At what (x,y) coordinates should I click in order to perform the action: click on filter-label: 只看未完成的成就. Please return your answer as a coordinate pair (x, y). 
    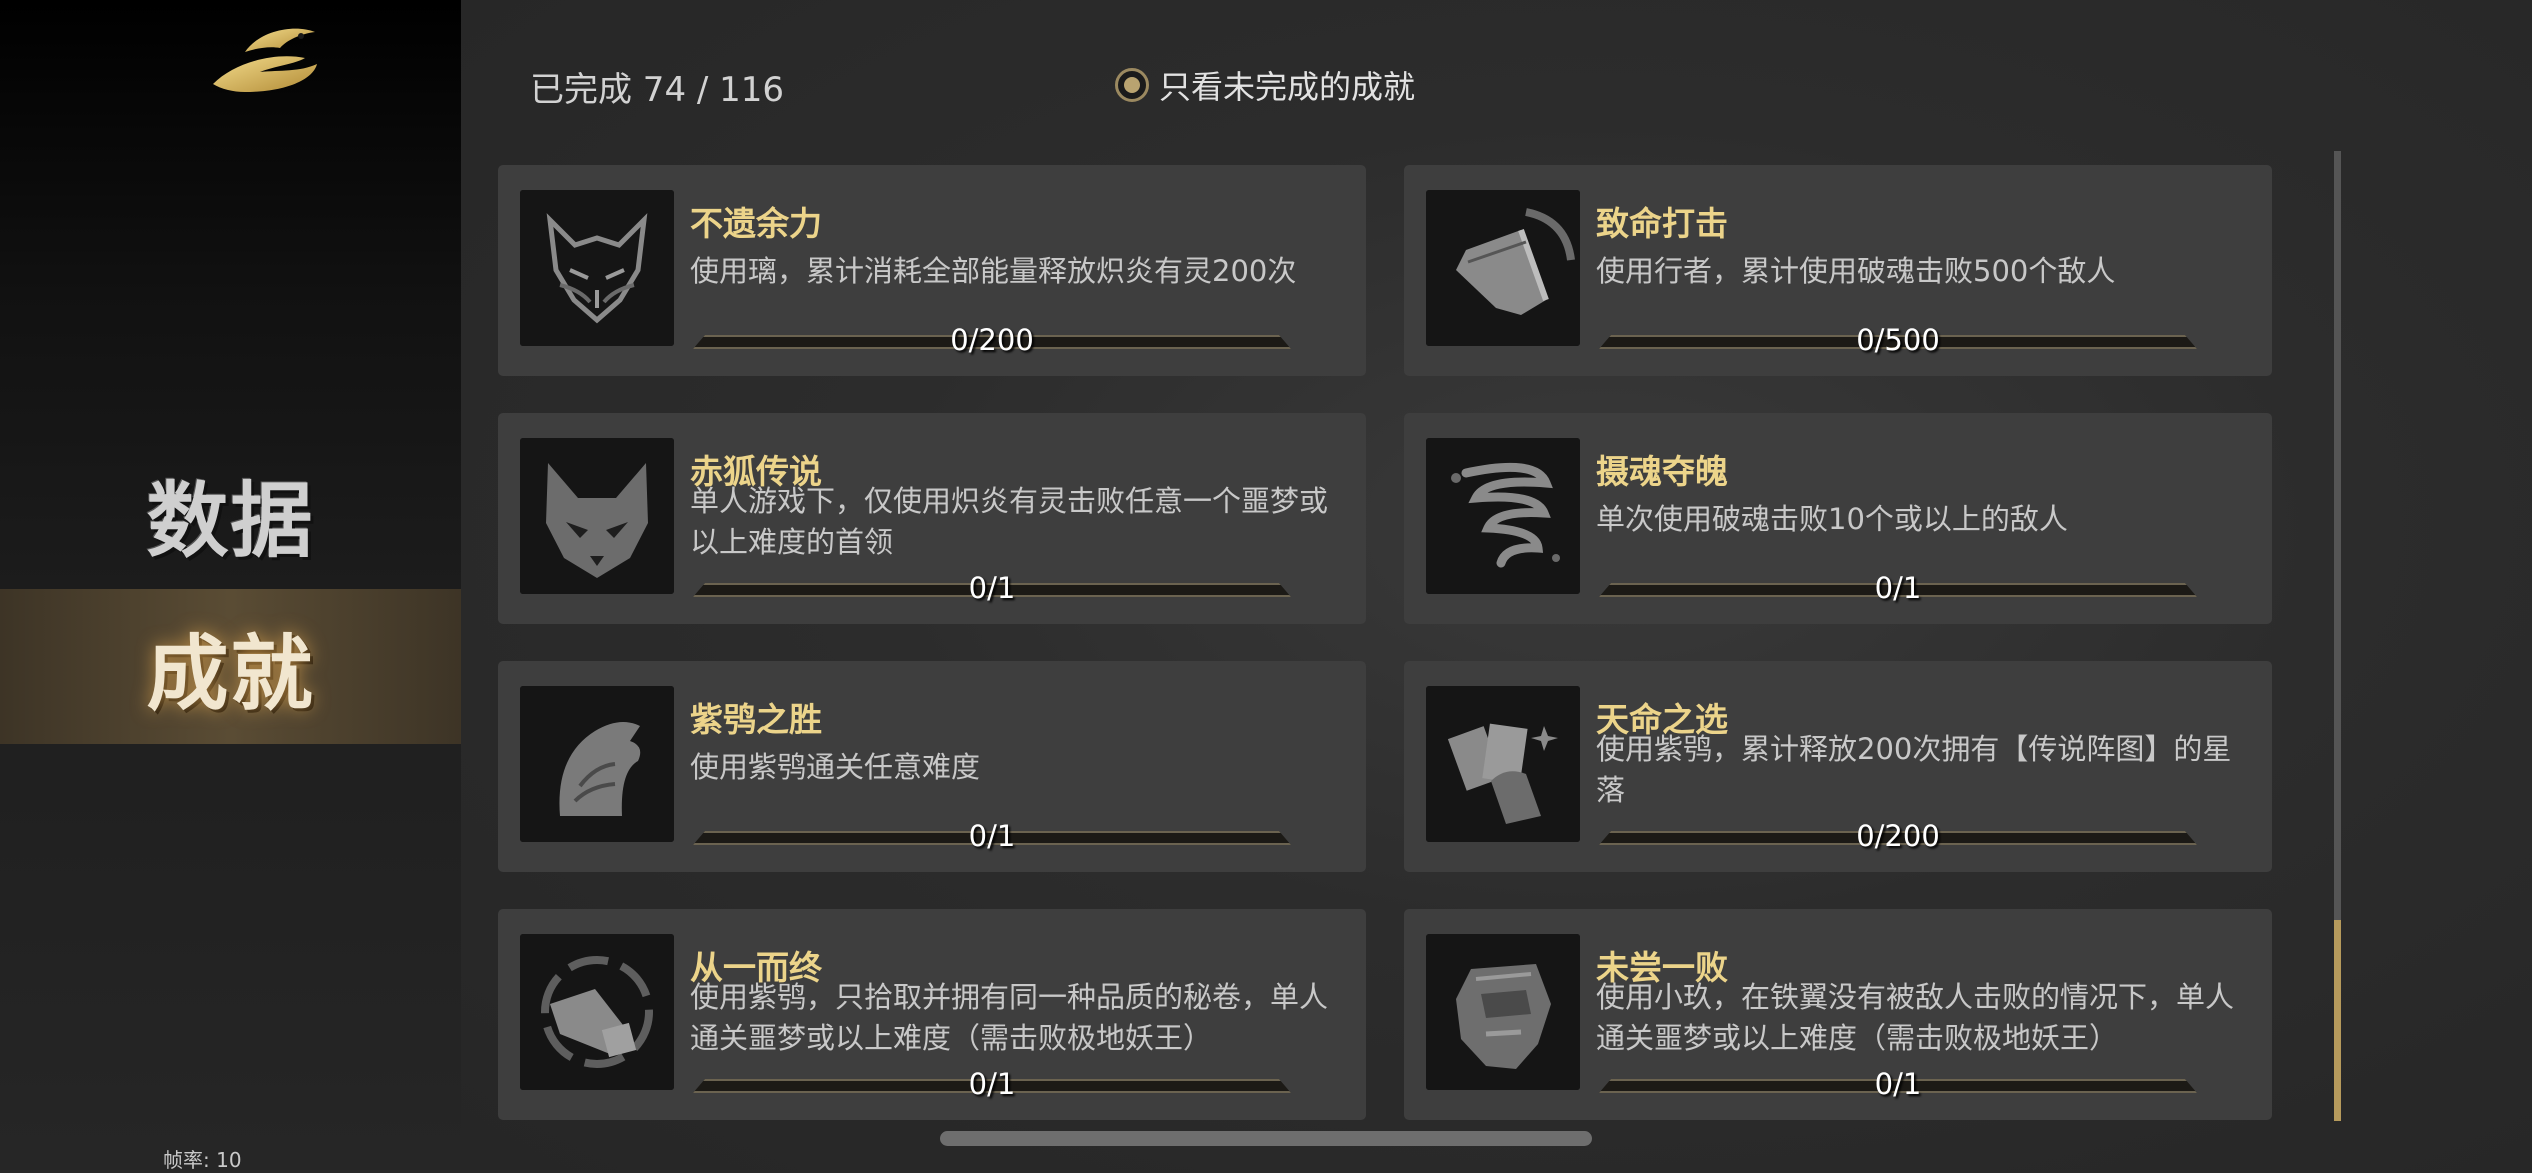
    Looking at the image, I should click on (1287, 87).